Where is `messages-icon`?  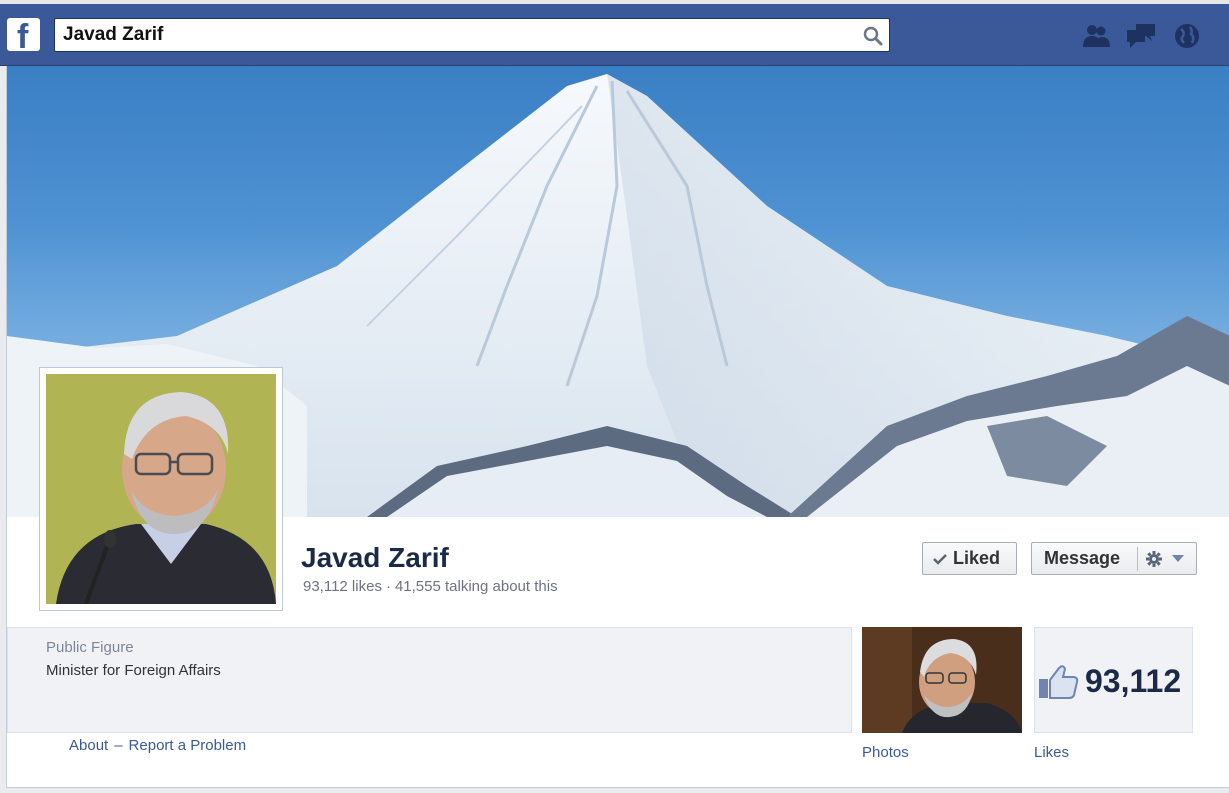
messages-icon is located at coordinates (1141, 36).